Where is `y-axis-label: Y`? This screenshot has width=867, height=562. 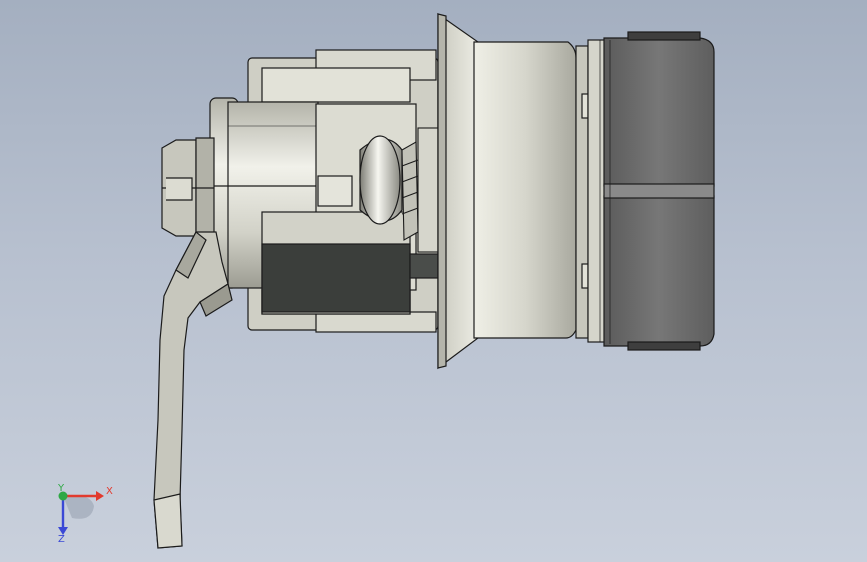
y-axis-label: Y is located at coordinates (61, 488).